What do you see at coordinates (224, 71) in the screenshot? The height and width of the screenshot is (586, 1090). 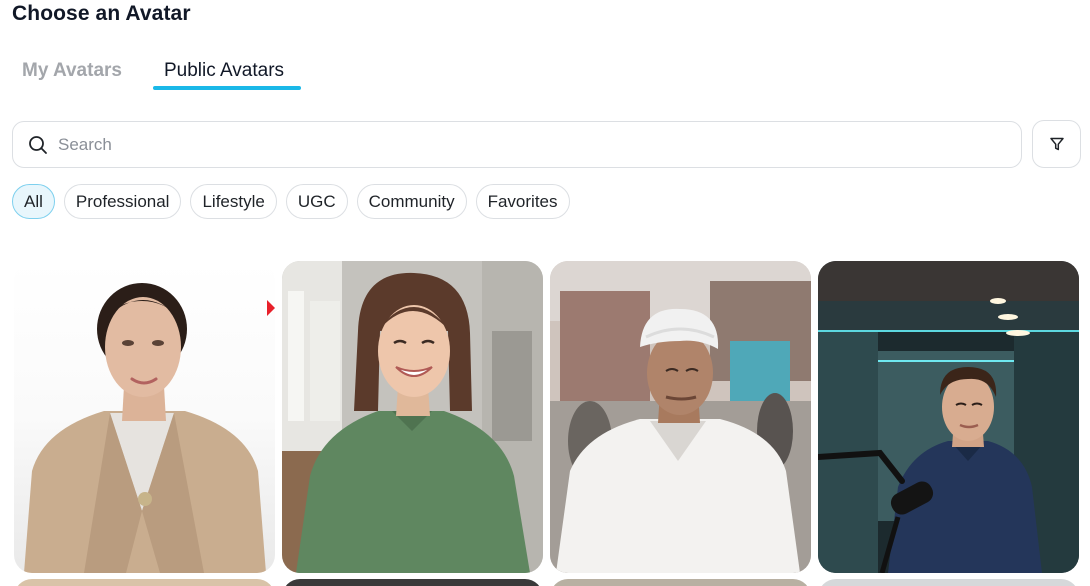 I see `tab-public-avatars: Public Avatars` at bounding box center [224, 71].